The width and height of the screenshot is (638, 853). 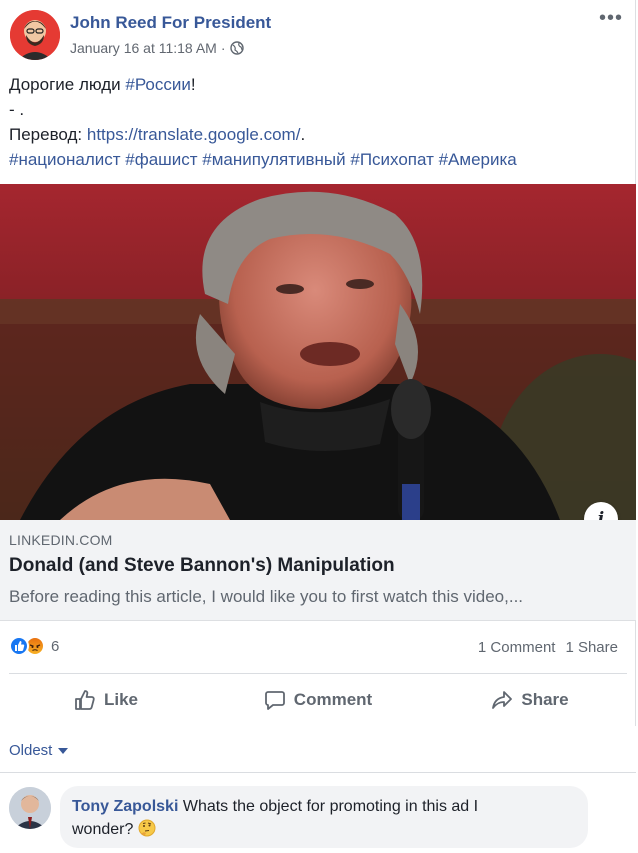 I want to click on comment-sort-row: Oldest, so click(x=318, y=749).